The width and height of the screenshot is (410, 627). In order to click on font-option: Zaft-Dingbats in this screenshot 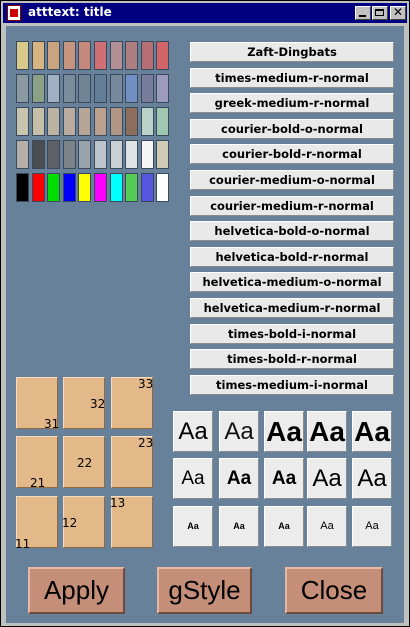, I will do `click(292, 52)`.